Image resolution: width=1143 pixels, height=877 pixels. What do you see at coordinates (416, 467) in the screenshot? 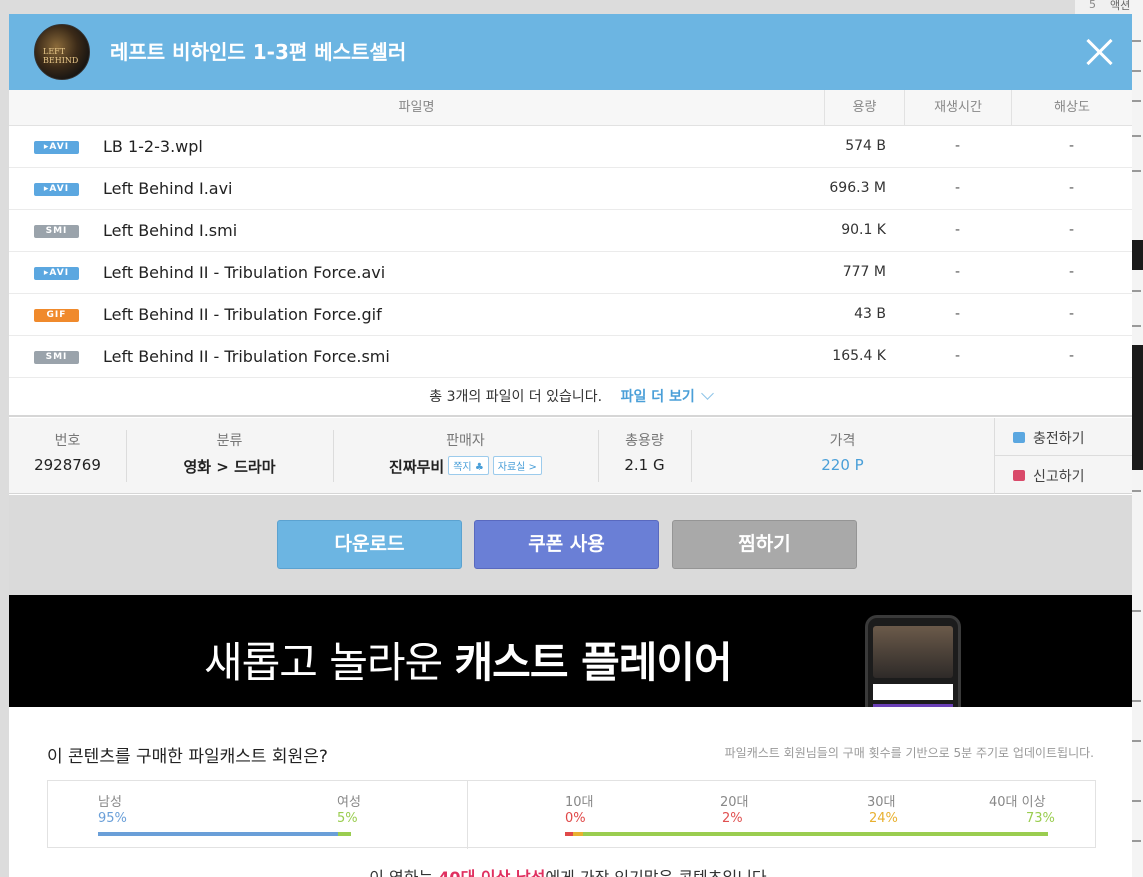
I see `seller-name: 진짜무비` at bounding box center [416, 467].